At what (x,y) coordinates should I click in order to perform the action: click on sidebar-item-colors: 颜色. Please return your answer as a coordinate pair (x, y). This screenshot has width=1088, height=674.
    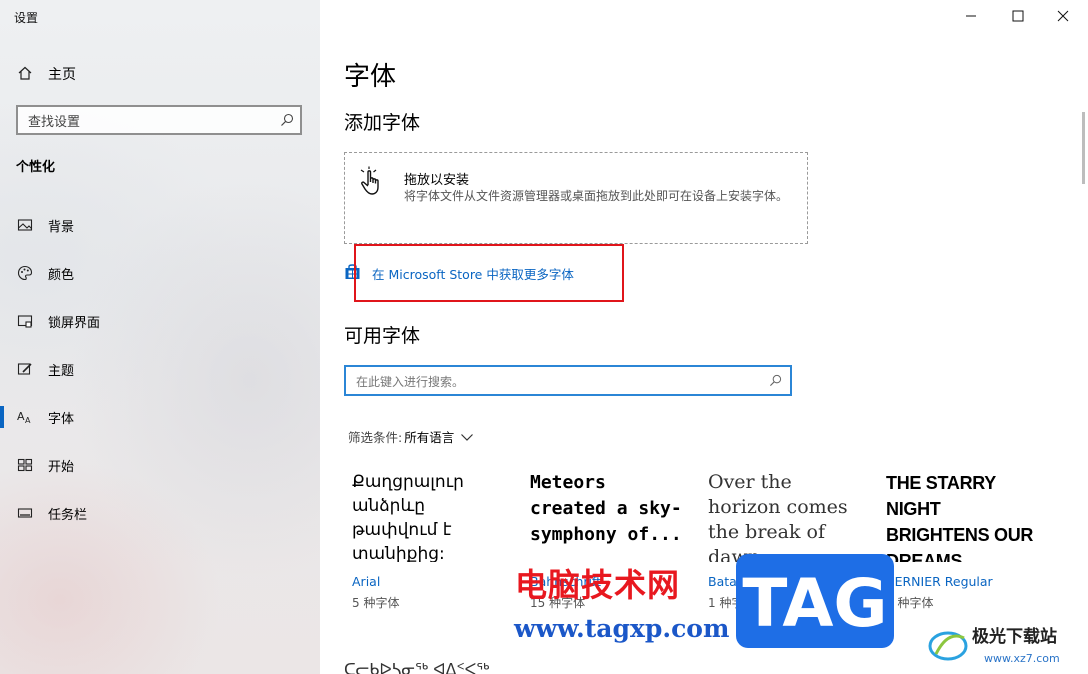
    Looking at the image, I should click on (160, 273).